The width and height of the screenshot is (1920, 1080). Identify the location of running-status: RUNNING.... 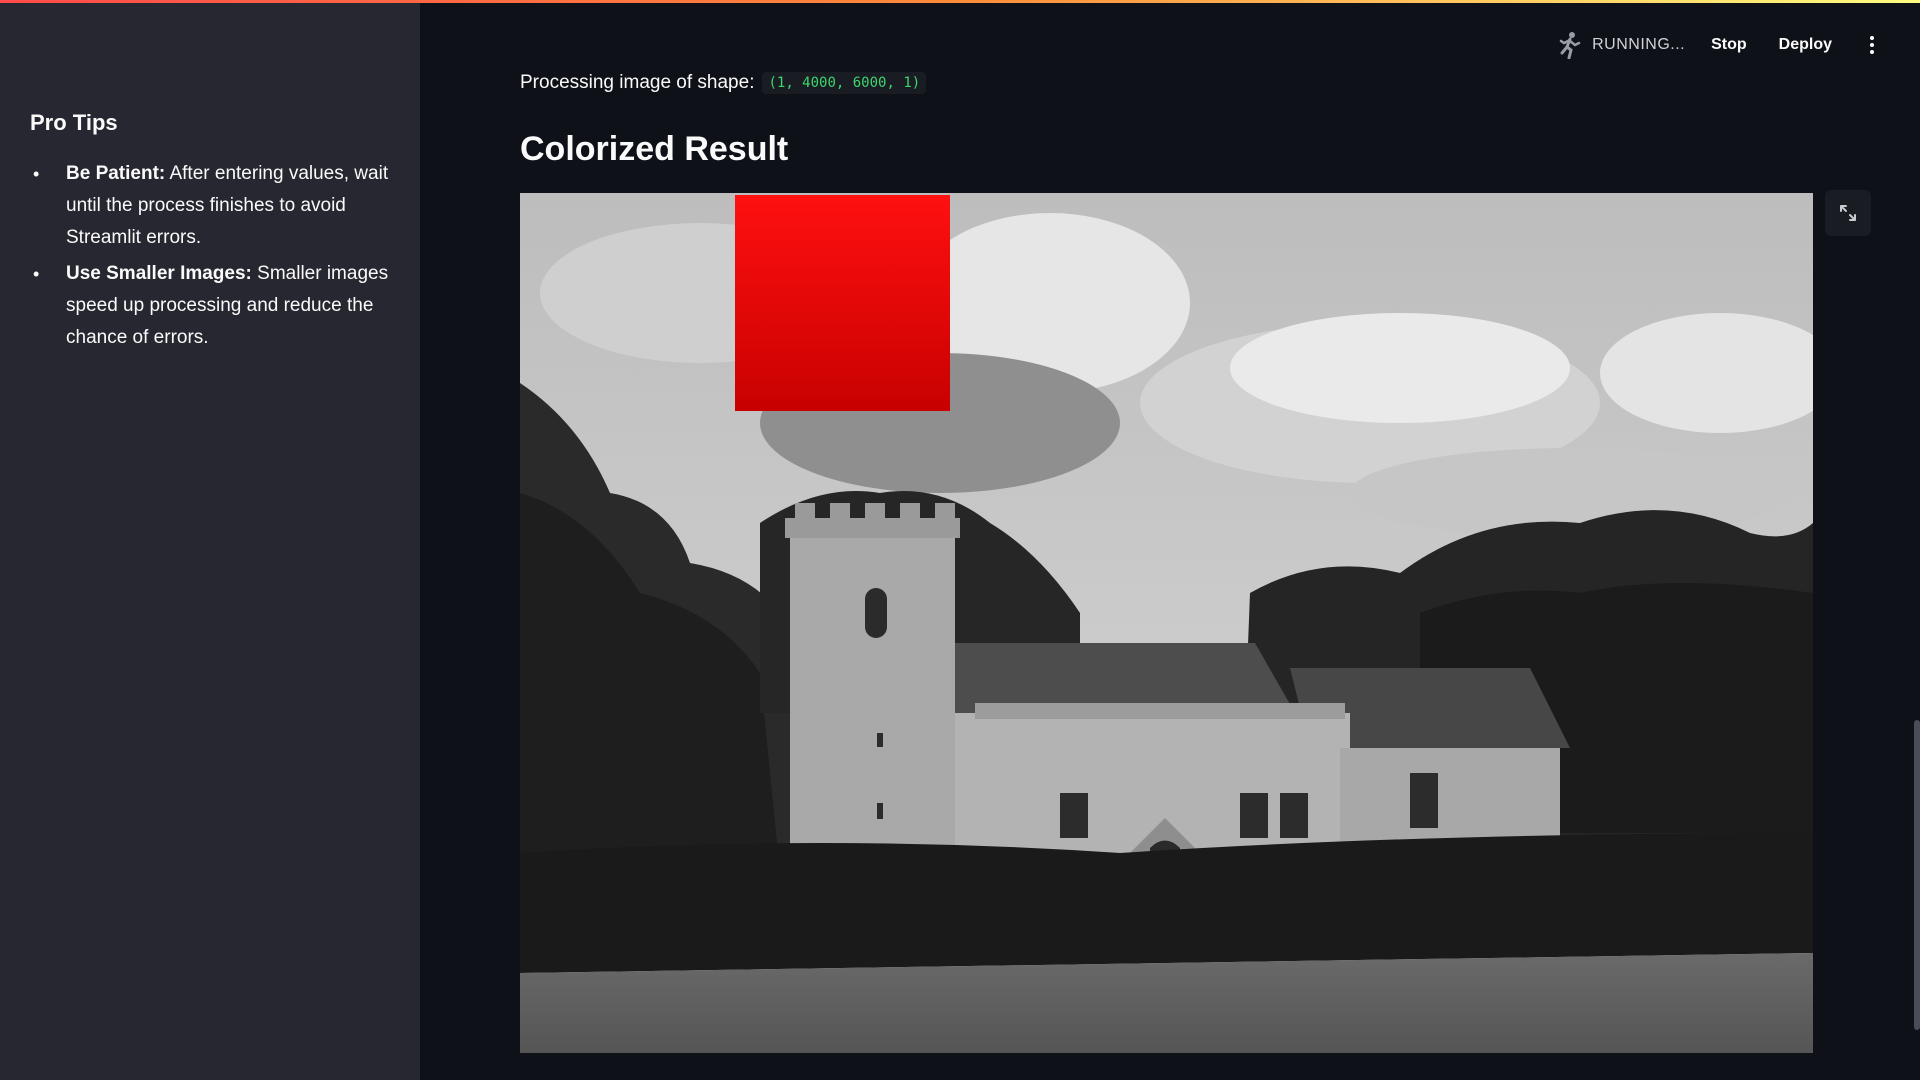
(1621, 45).